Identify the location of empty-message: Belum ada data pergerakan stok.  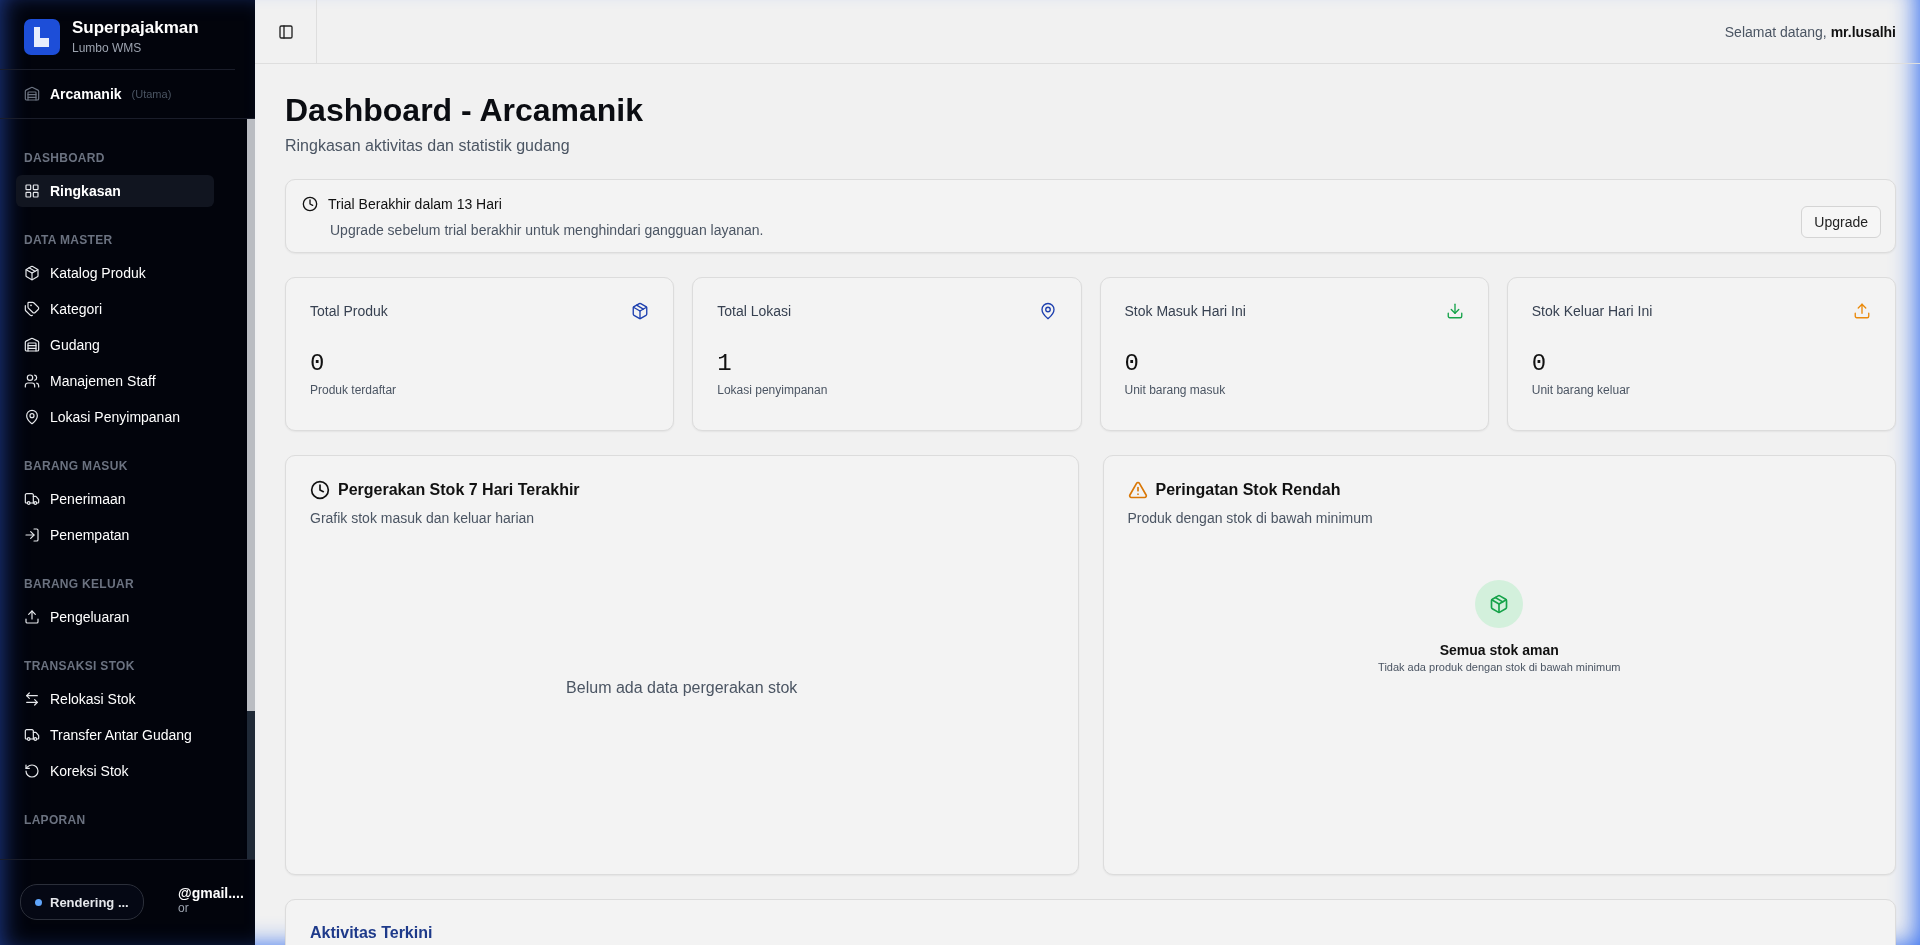
(682, 688).